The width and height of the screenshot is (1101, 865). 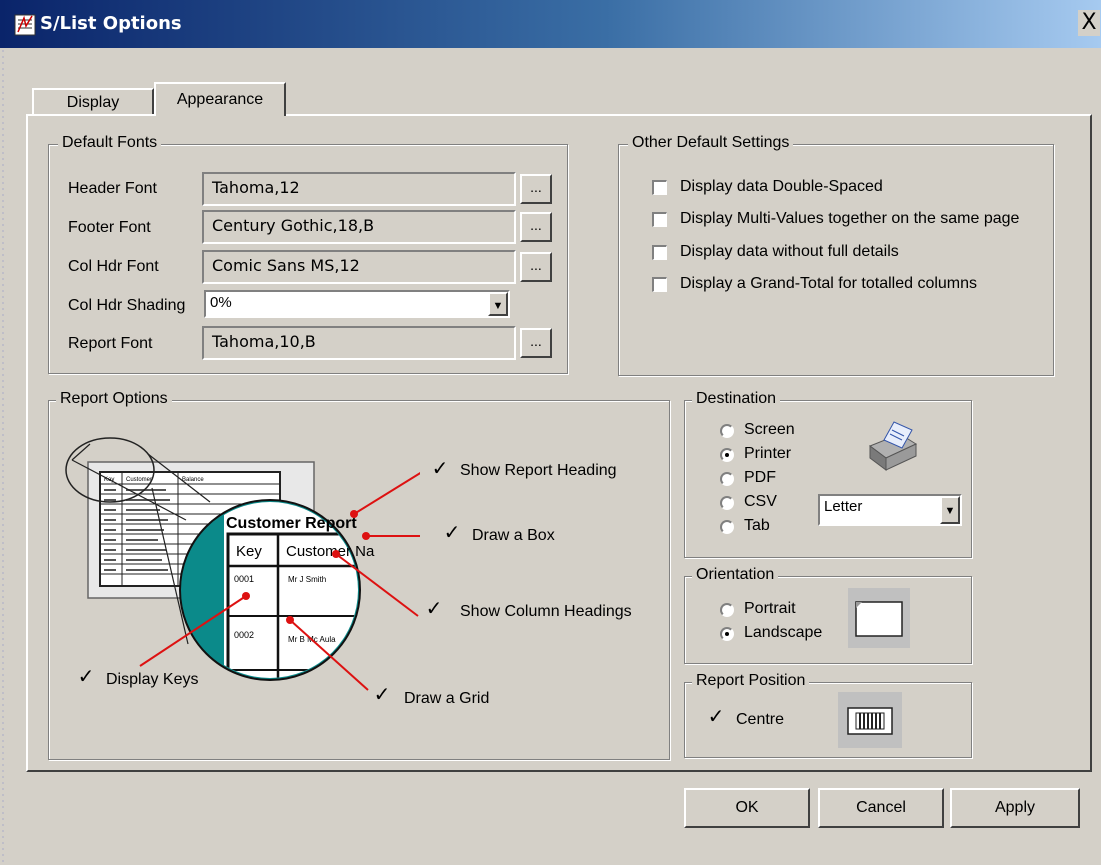 What do you see at coordinates (359, 267) in the screenshot?
I see `col-hdr-font-field: Comic Sans MS,12` at bounding box center [359, 267].